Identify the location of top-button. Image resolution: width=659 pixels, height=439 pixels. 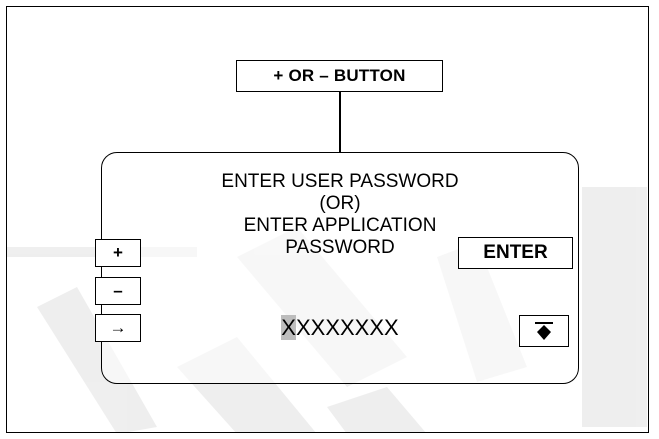
(544, 331).